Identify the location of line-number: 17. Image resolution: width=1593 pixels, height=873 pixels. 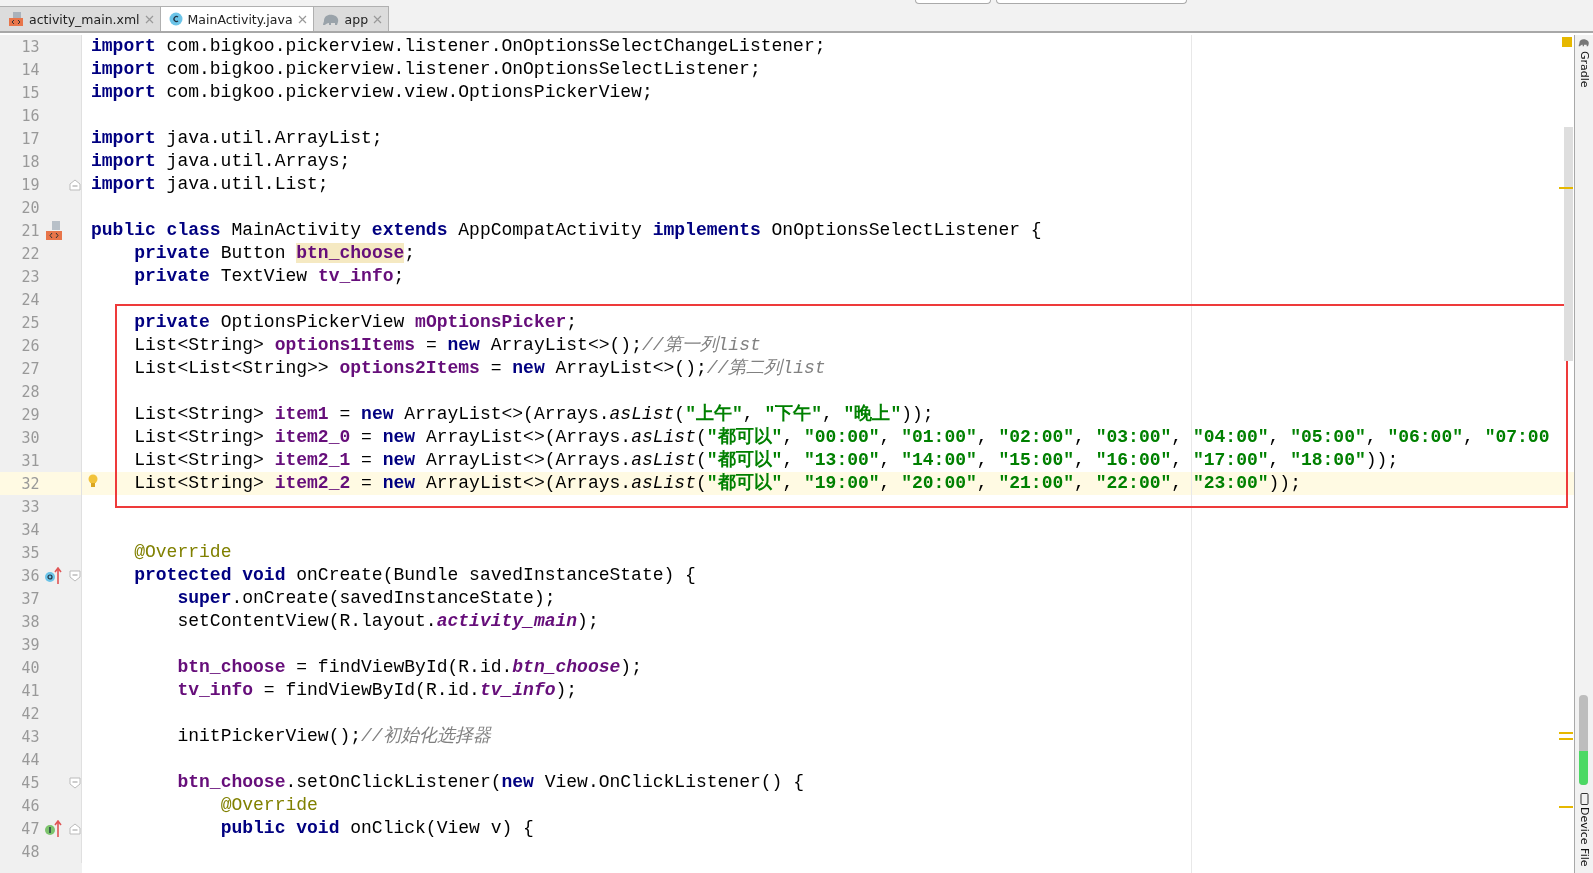
(30, 138).